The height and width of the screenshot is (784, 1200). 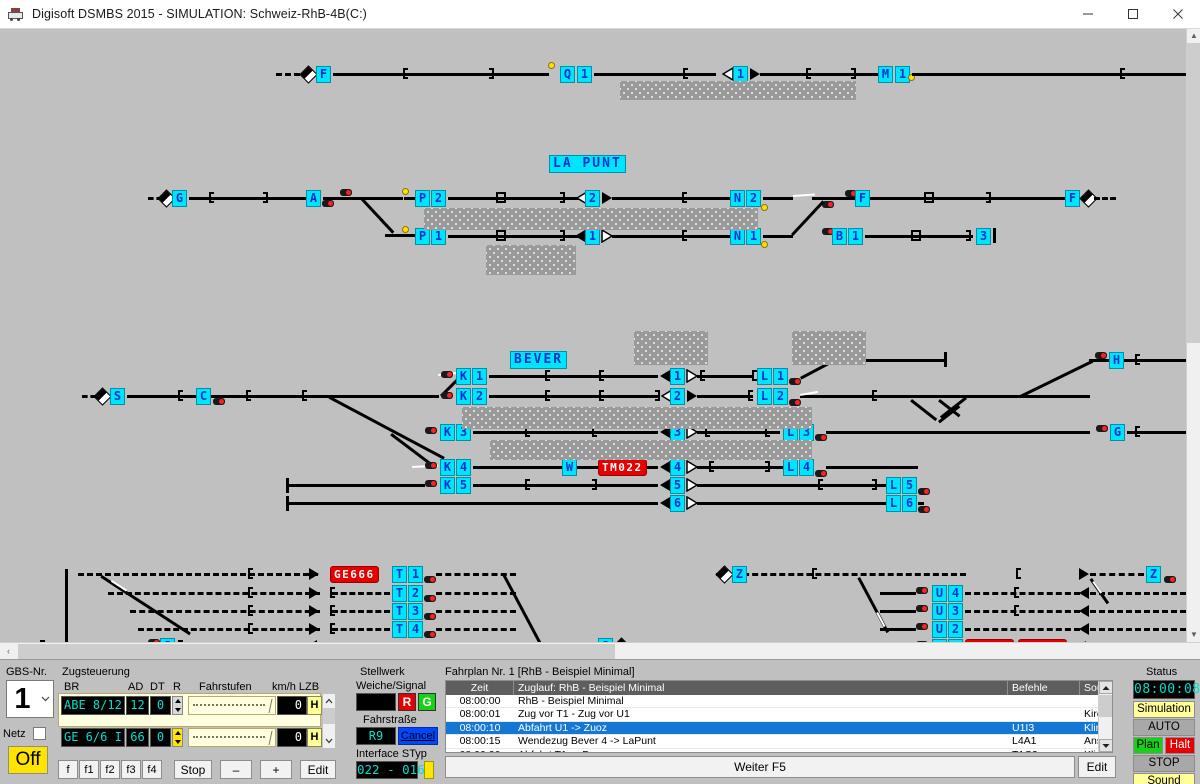 What do you see at coordinates (152, 769) in the screenshot?
I see `function-button-f4: f4` at bounding box center [152, 769].